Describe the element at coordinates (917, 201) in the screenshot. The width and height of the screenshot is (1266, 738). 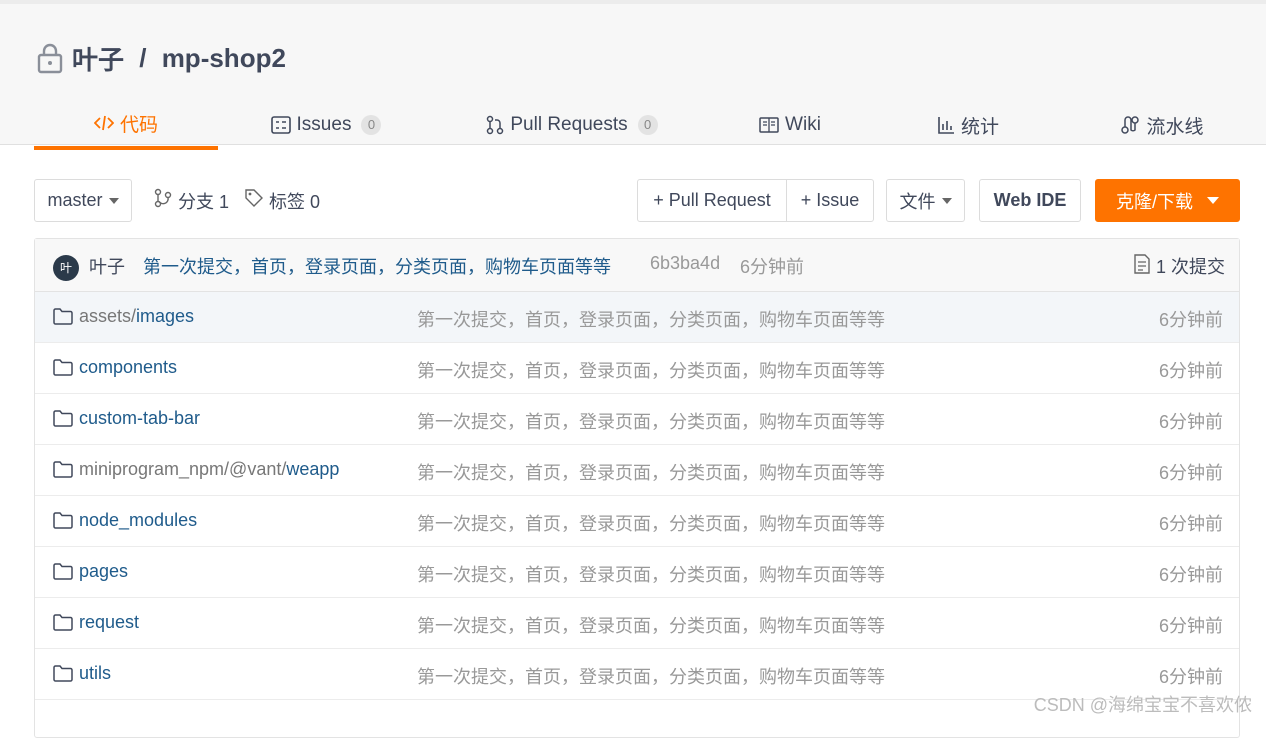
I see `file-menu-label: 文件` at that location.